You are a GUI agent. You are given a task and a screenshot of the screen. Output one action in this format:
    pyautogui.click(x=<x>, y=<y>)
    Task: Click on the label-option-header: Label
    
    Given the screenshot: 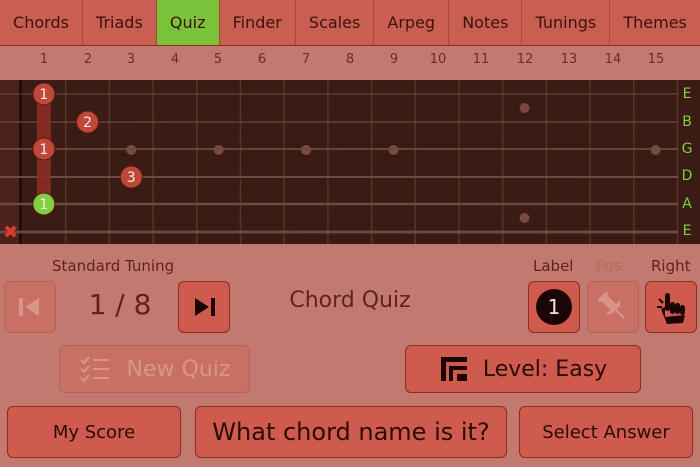 What is the action you would take?
    pyautogui.click(x=553, y=266)
    